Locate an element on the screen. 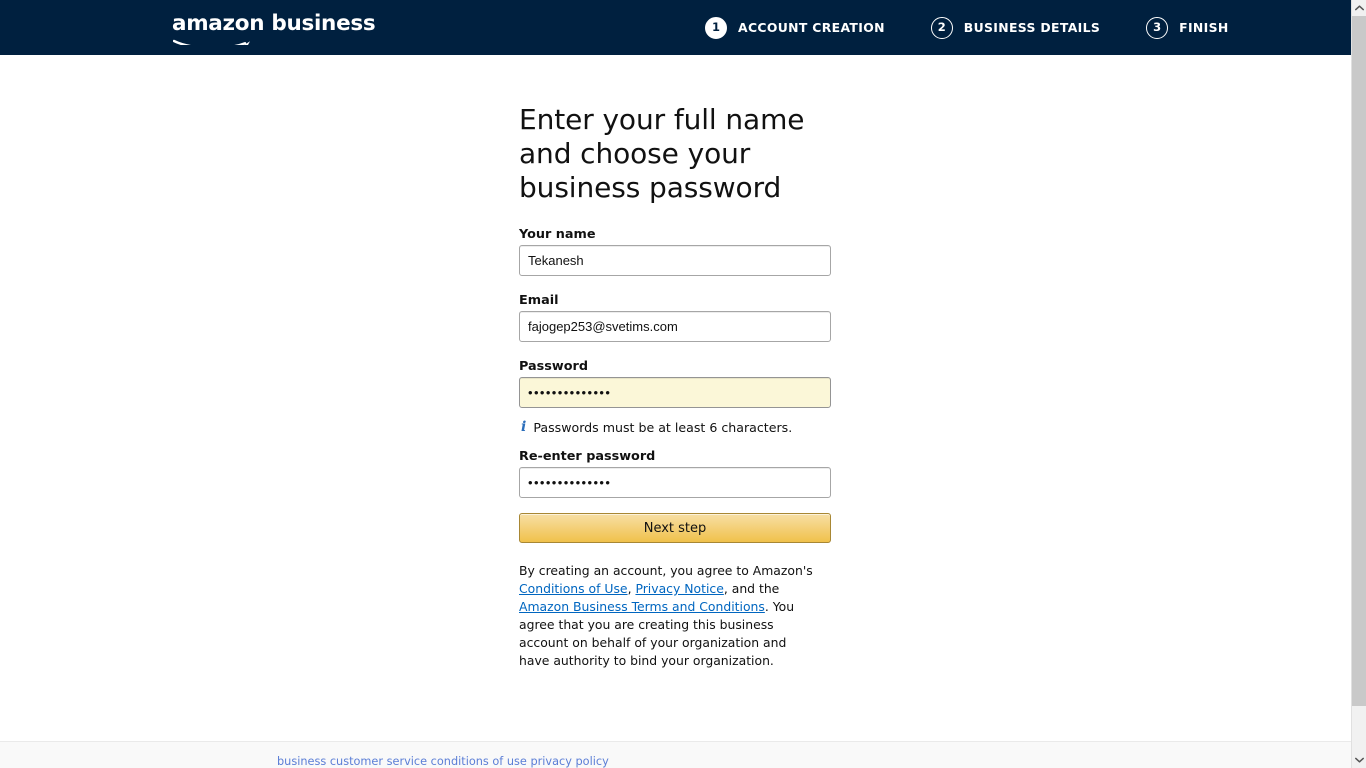  scroll-up-button is located at coordinates (1359, 8).